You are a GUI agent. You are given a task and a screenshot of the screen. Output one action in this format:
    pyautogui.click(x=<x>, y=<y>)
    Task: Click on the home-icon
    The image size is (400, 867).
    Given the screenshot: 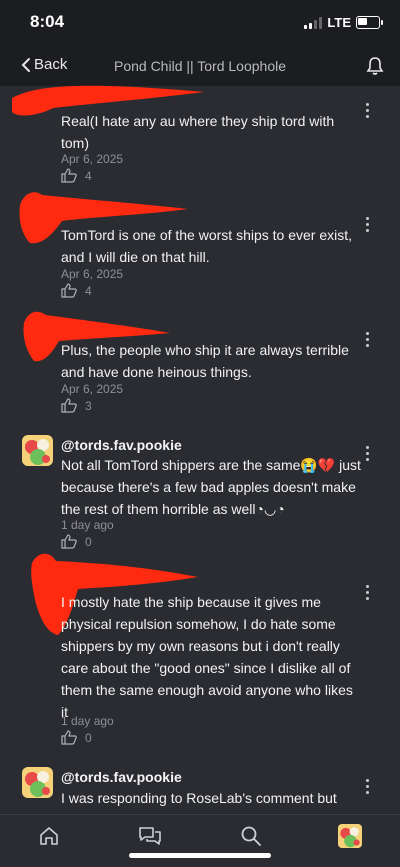 What is the action you would take?
    pyautogui.click(x=49, y=836)
    